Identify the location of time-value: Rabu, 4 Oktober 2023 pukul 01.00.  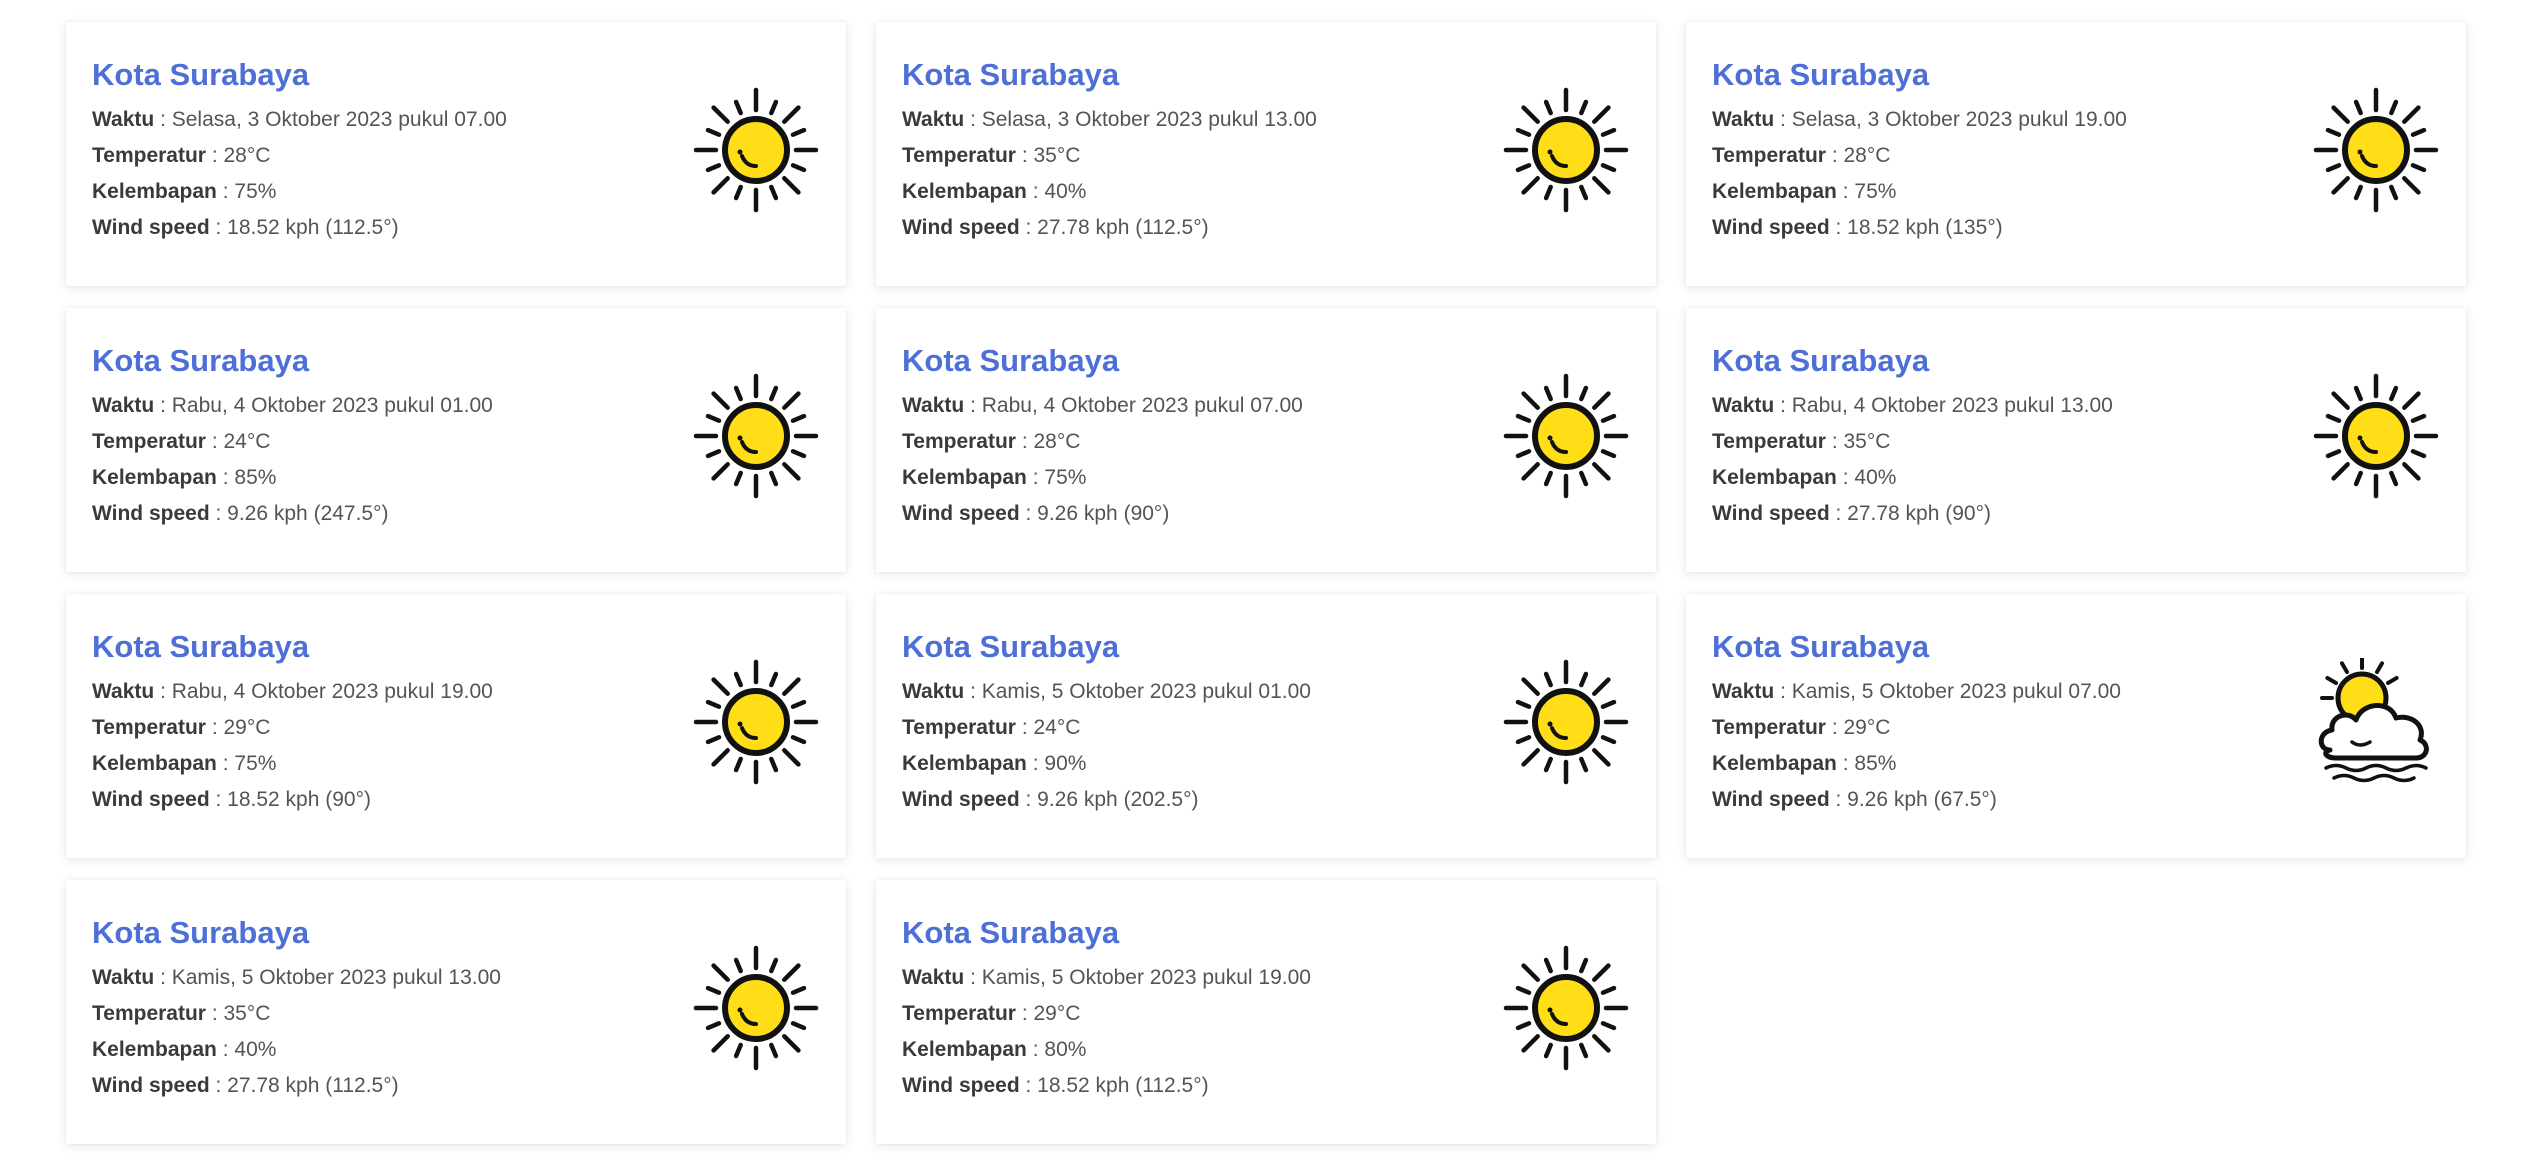
(332, 406).